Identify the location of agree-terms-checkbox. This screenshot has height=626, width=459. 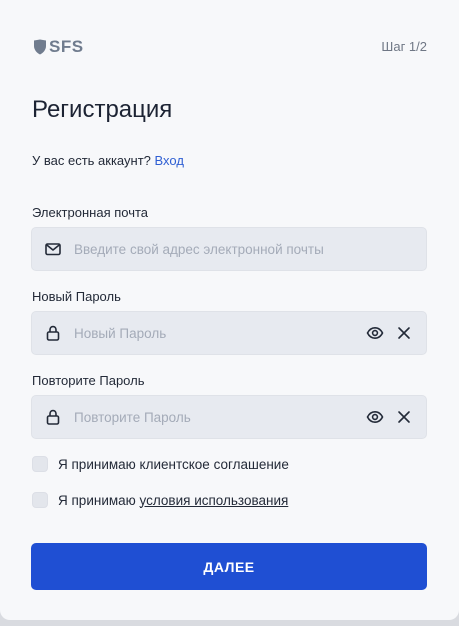
(40, 500).